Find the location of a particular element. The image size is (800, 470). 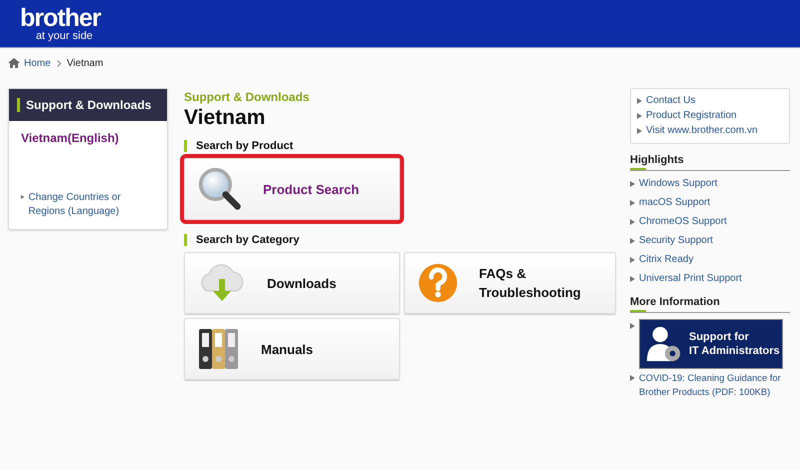

category-tile: Downloads is located at coordinates (292, 283).